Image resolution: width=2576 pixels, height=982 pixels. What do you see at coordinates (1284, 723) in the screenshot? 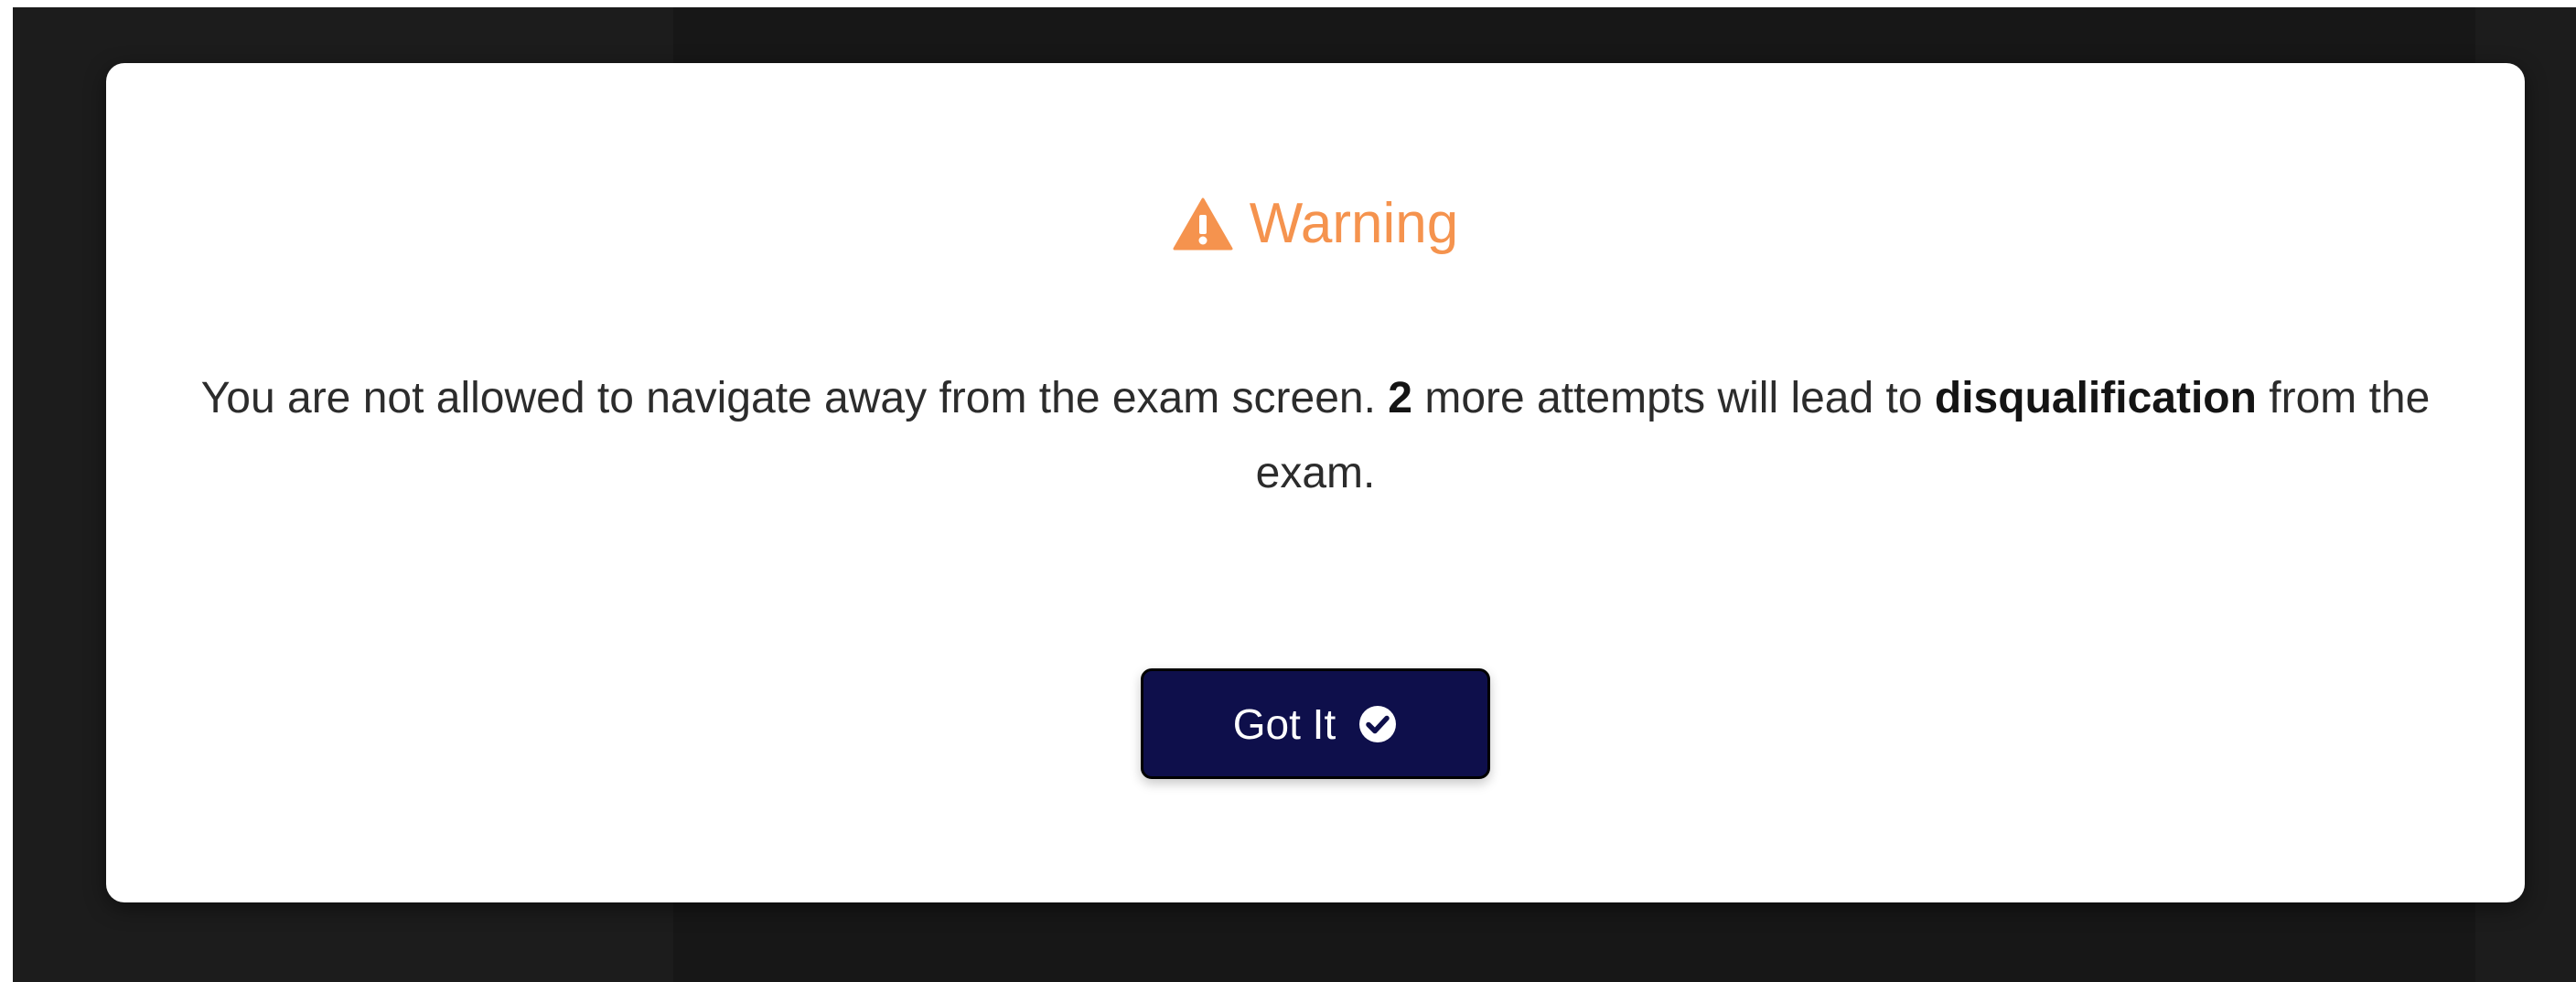
I see `got-it-button-label: Got It` at bounding box center [1284, 723].